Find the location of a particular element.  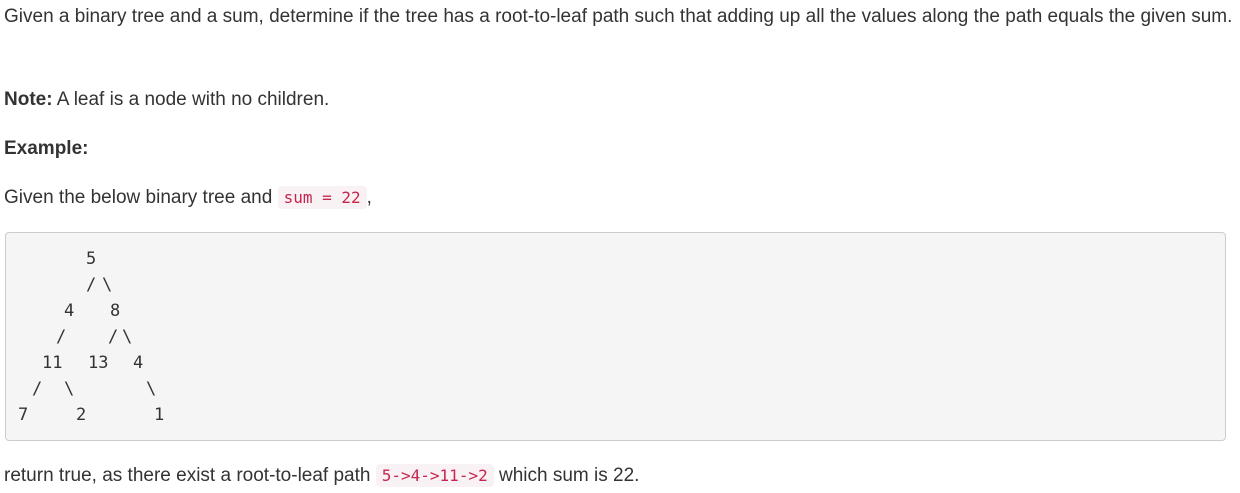

given-prefix: Given the below binary tree and is located at coordinates (141, 197).